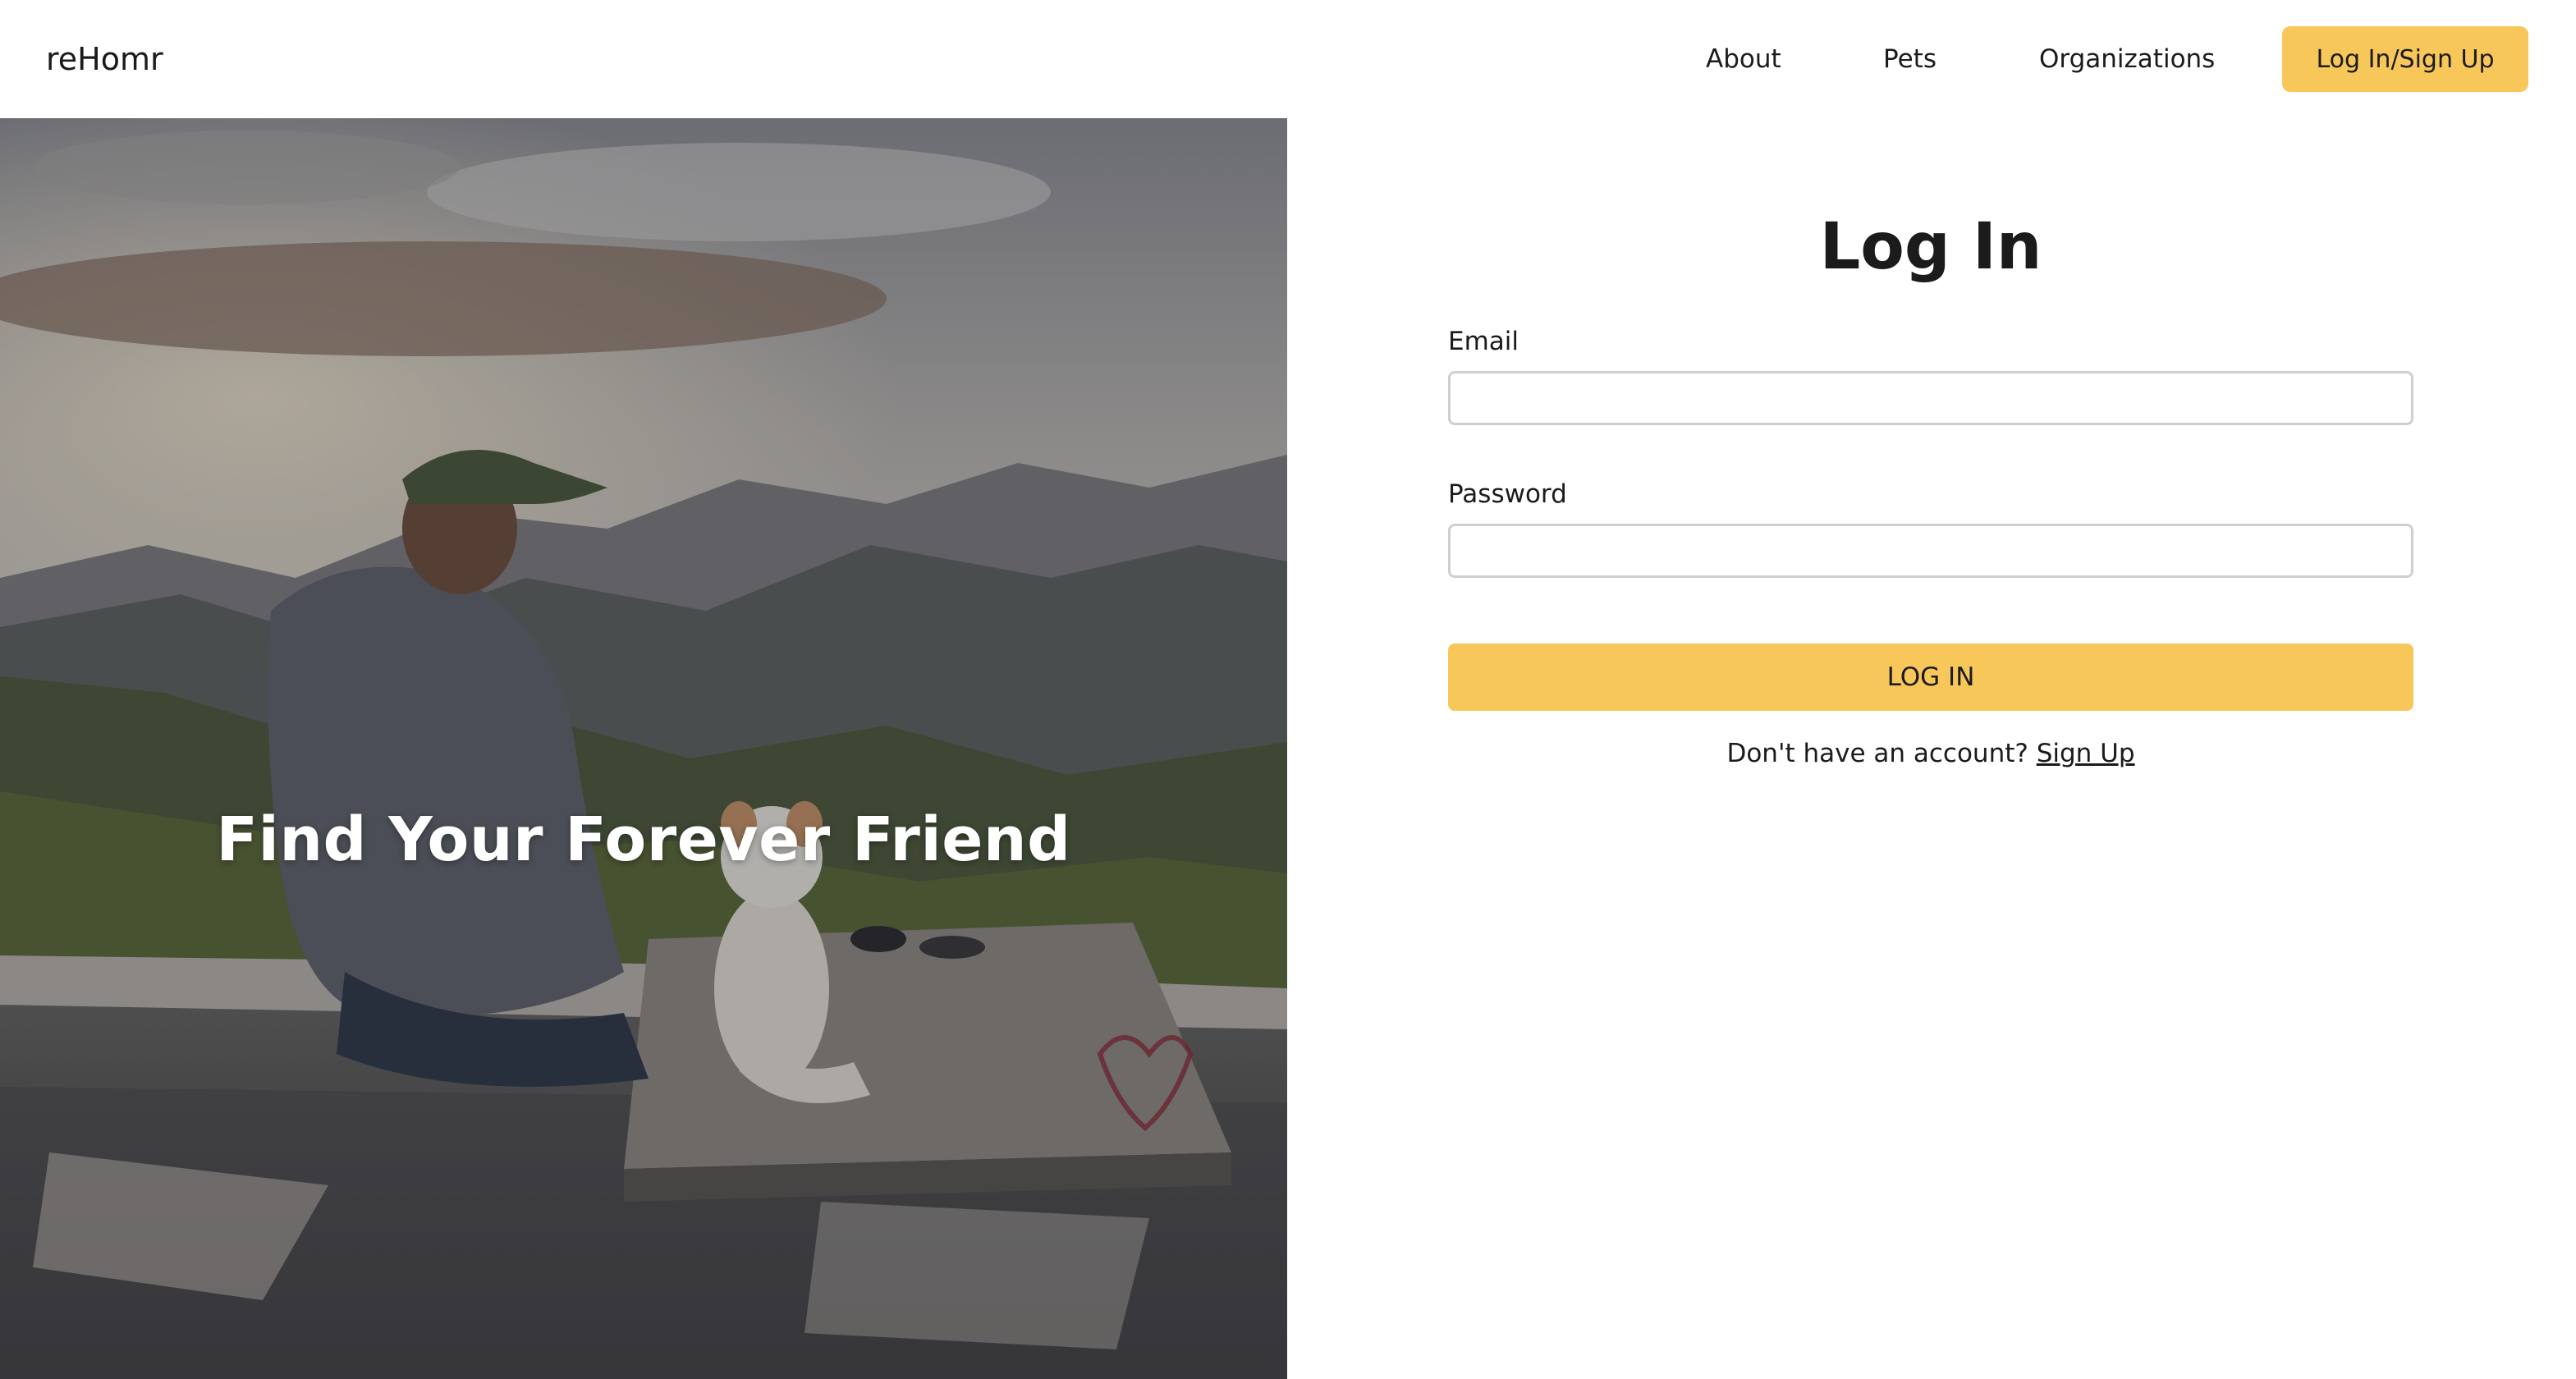 Image resolution: width=2576 pixels, height=1379 pixels. What do you see at coordinates (1877, 754) in the screenshot?
I see `signup-prompt-text: Don't have an account?` at bounding box center [1877, 754].